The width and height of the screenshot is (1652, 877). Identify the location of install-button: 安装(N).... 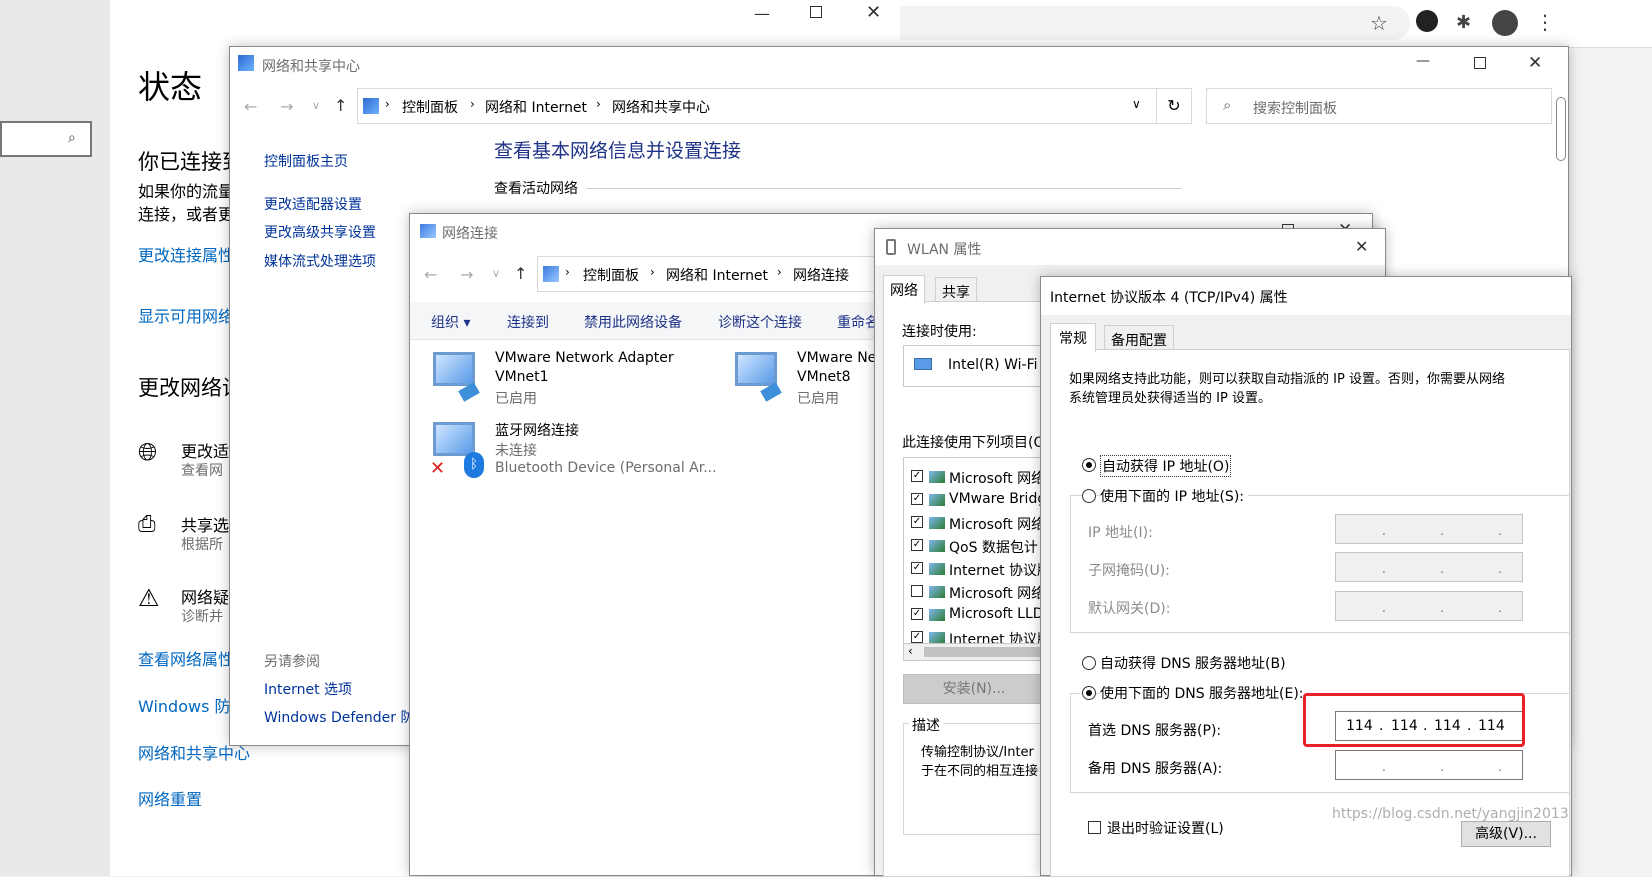
(974, 689).